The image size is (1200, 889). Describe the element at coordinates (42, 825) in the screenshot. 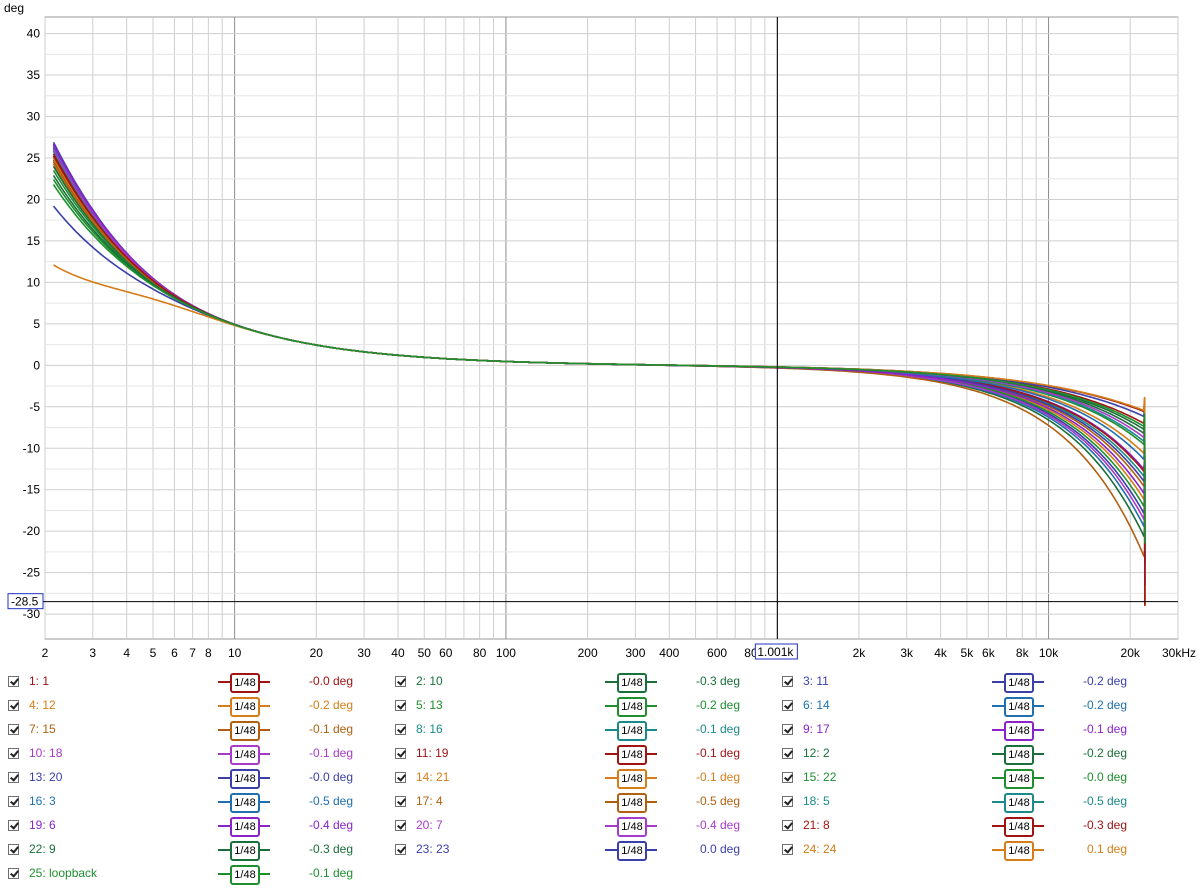

I see `series-name: 19: 6` at that location.